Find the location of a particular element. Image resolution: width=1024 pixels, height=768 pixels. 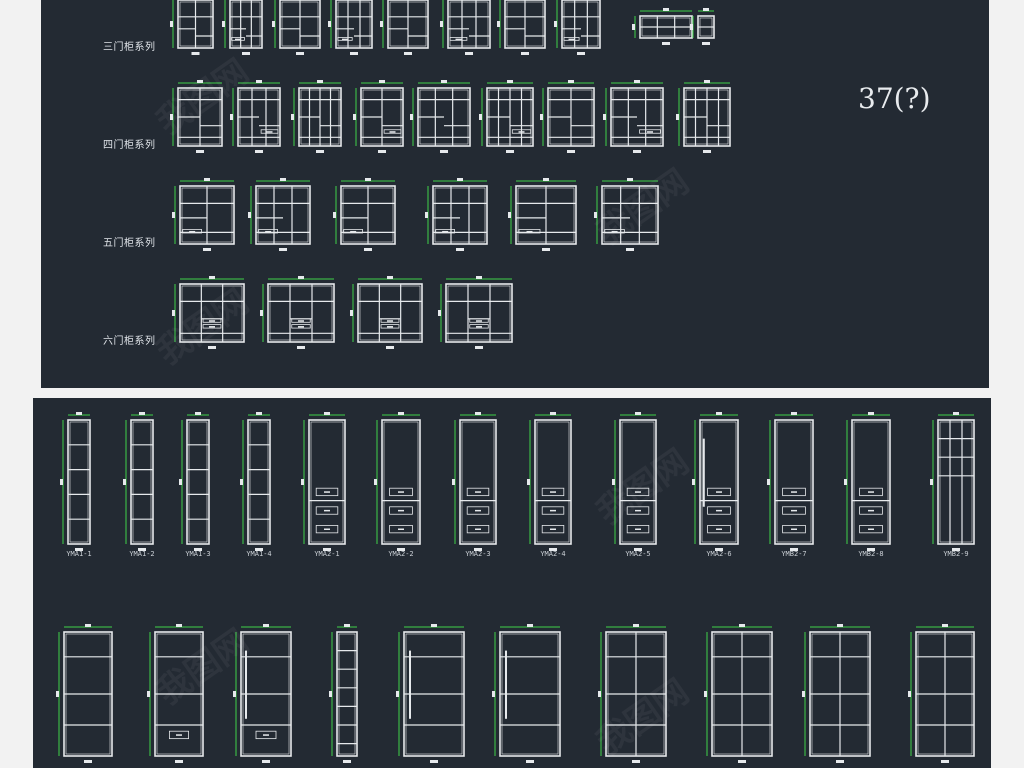

cabinet-code-label: YMA2-4 is located at coordinates (553, 554).